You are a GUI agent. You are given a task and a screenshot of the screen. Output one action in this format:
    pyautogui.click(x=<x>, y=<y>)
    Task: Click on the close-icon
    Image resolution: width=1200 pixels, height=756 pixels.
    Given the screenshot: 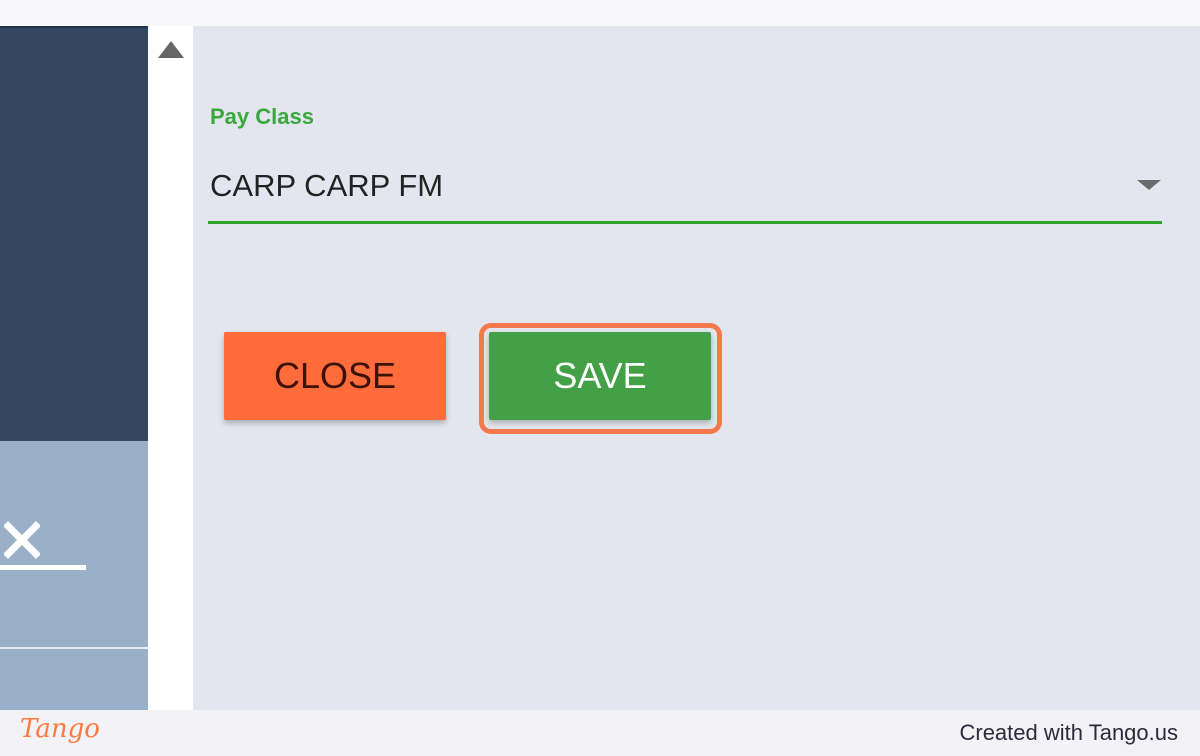 What is the action you would take?
    pyautogui.click(x=22, y=540)
    